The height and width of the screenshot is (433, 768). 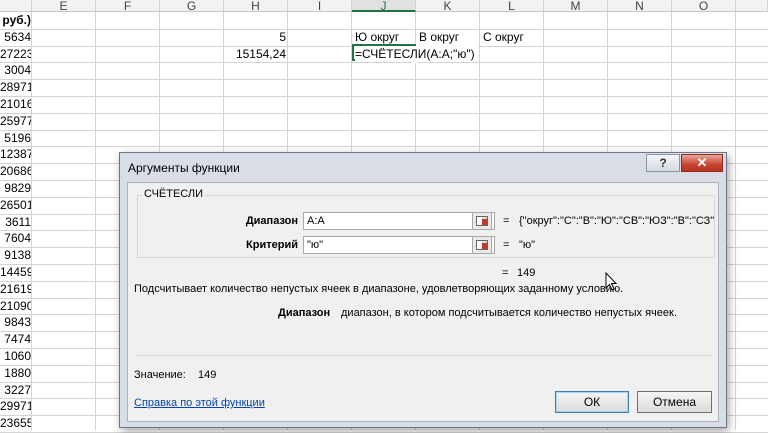 What do you see at coordinates (506, 221) in the screenshot?
I see `arg1-equals: =` at bounding box center [506, 221].